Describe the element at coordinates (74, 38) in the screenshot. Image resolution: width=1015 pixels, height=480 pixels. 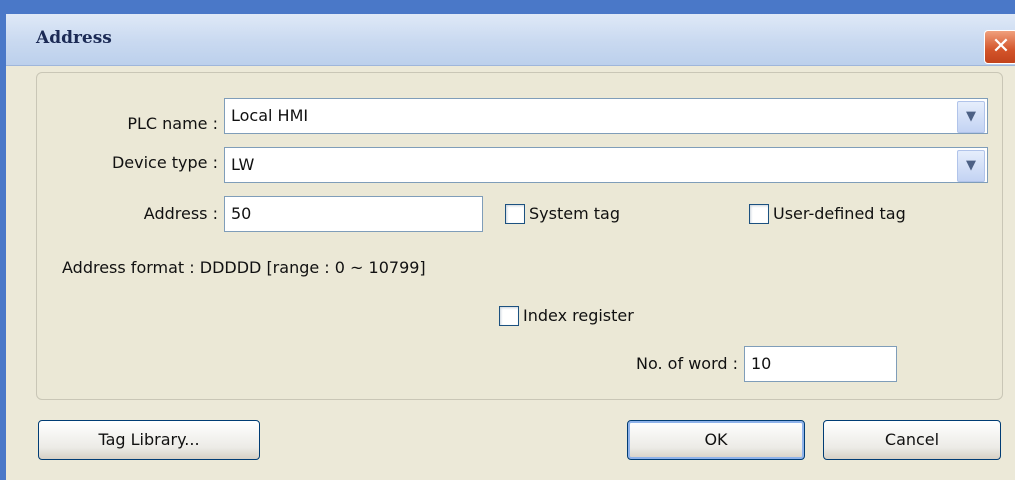
I see `dialog-title: Address` at that location.